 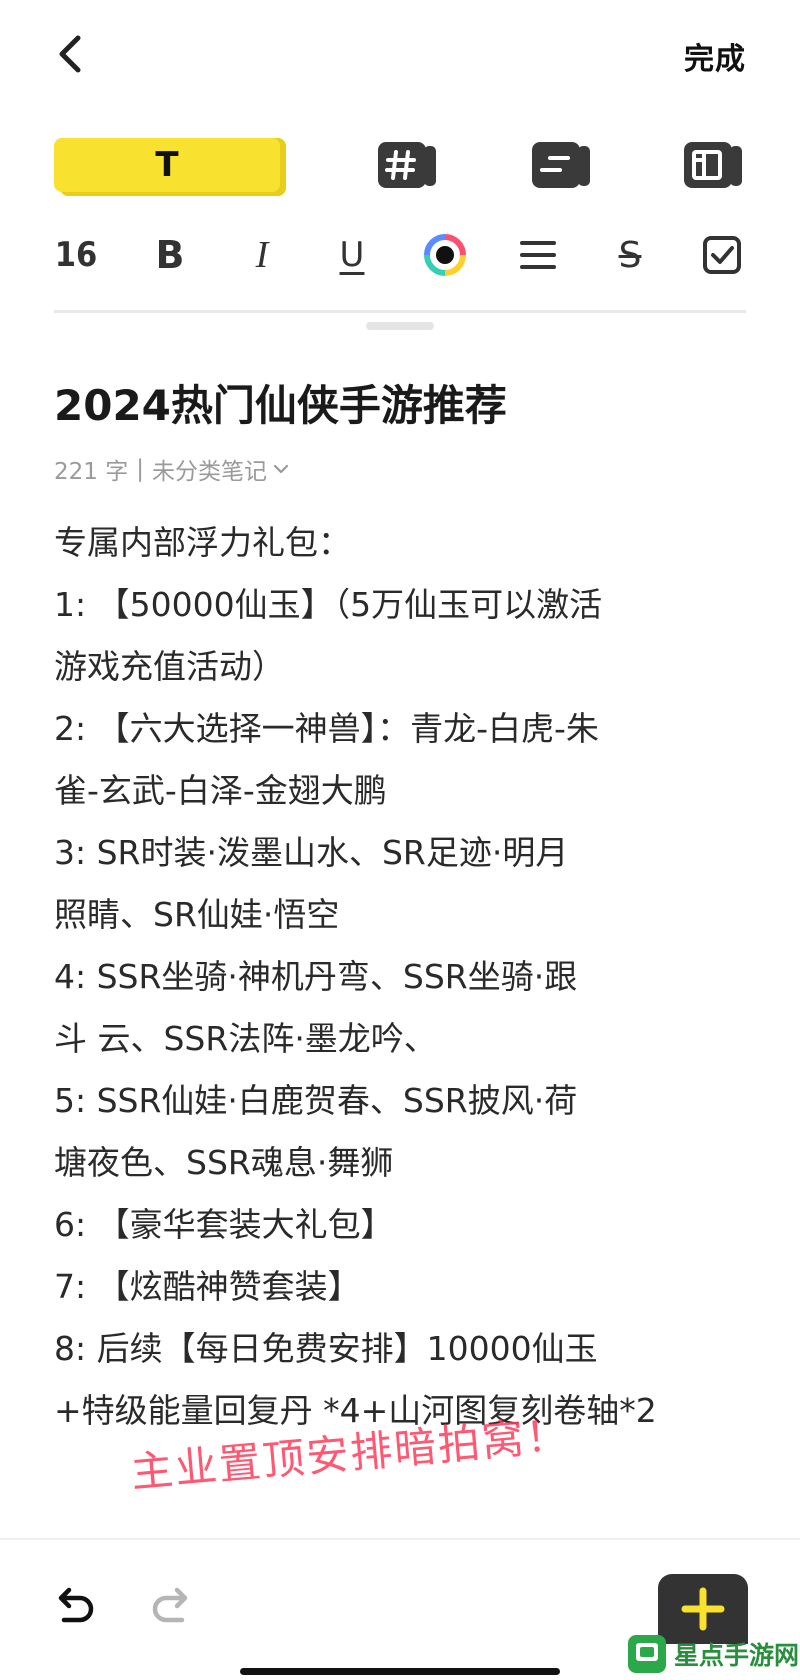 What do you see at coordinates (224, 1162) in the screenshot?
I see `body-line: 塘夜色、SSR魂息·舞狮` at bounding box center [224, 1162].